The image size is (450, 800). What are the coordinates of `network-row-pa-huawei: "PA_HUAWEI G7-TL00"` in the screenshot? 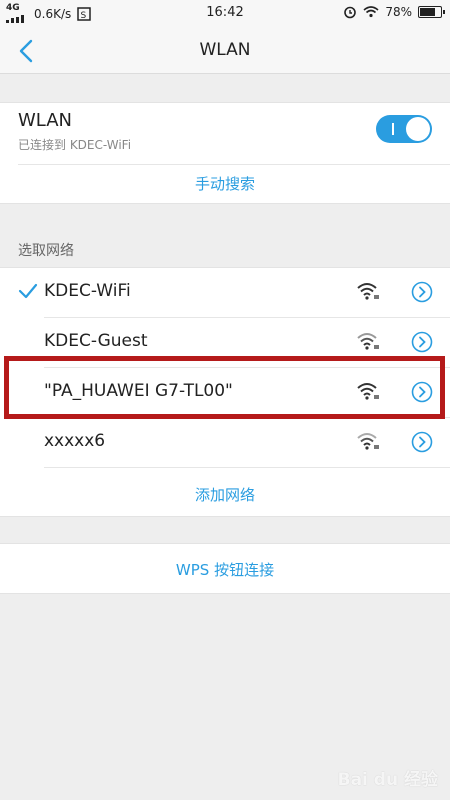 It's located at (225, 393).